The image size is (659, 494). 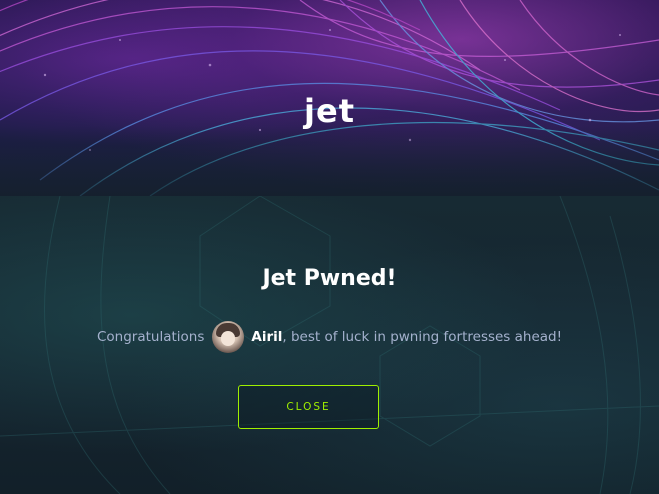 What do you see at coordinates (308, 407) in the screenshot?
I see `close-button: CLOSE` at bounding box center [308, 407].